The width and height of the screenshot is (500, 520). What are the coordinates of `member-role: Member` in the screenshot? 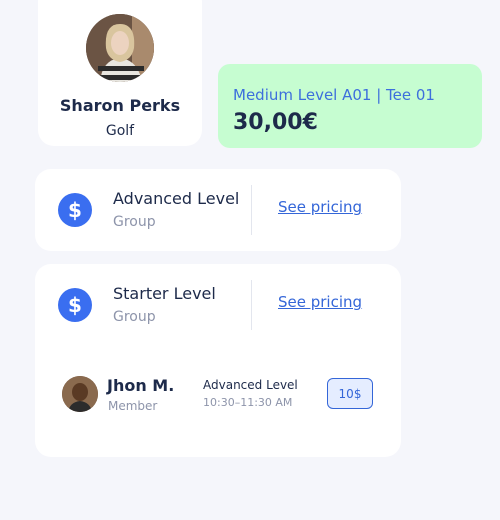 It's located at (133, 406).